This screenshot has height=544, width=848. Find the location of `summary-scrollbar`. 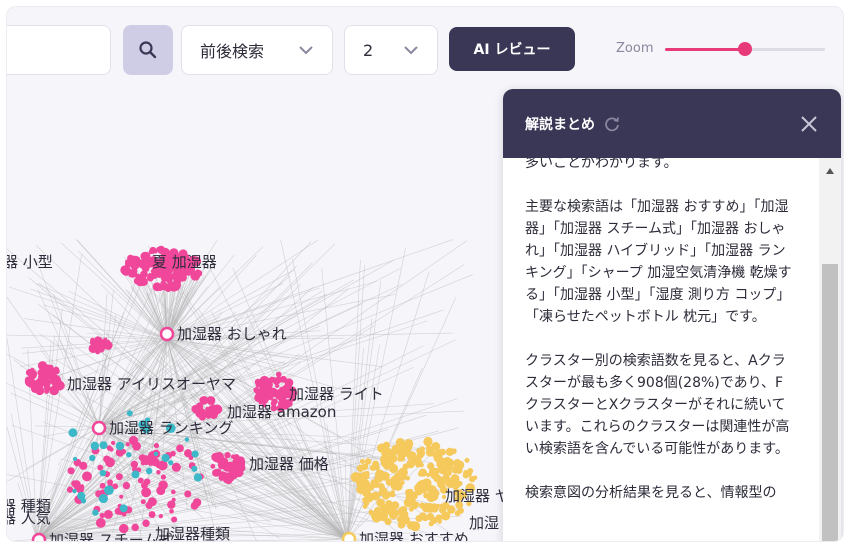

summary-scrollbar is located at coordinates (830, 349).